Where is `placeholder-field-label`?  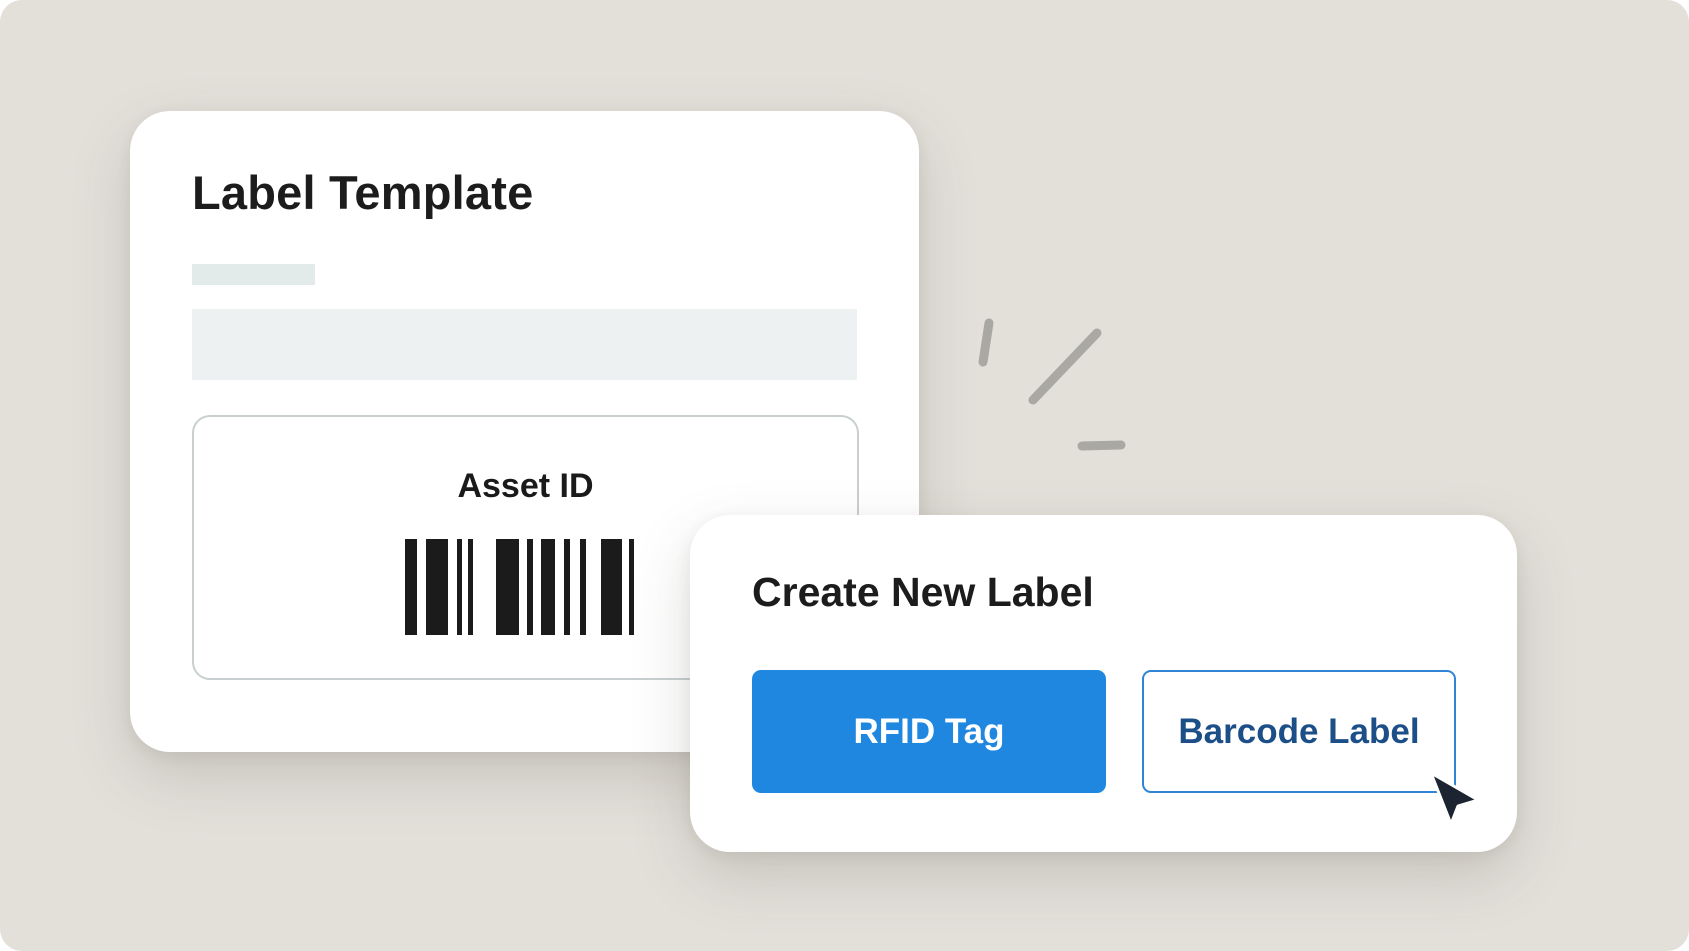
placeholder-field-label is located at coordinates (253, 274).